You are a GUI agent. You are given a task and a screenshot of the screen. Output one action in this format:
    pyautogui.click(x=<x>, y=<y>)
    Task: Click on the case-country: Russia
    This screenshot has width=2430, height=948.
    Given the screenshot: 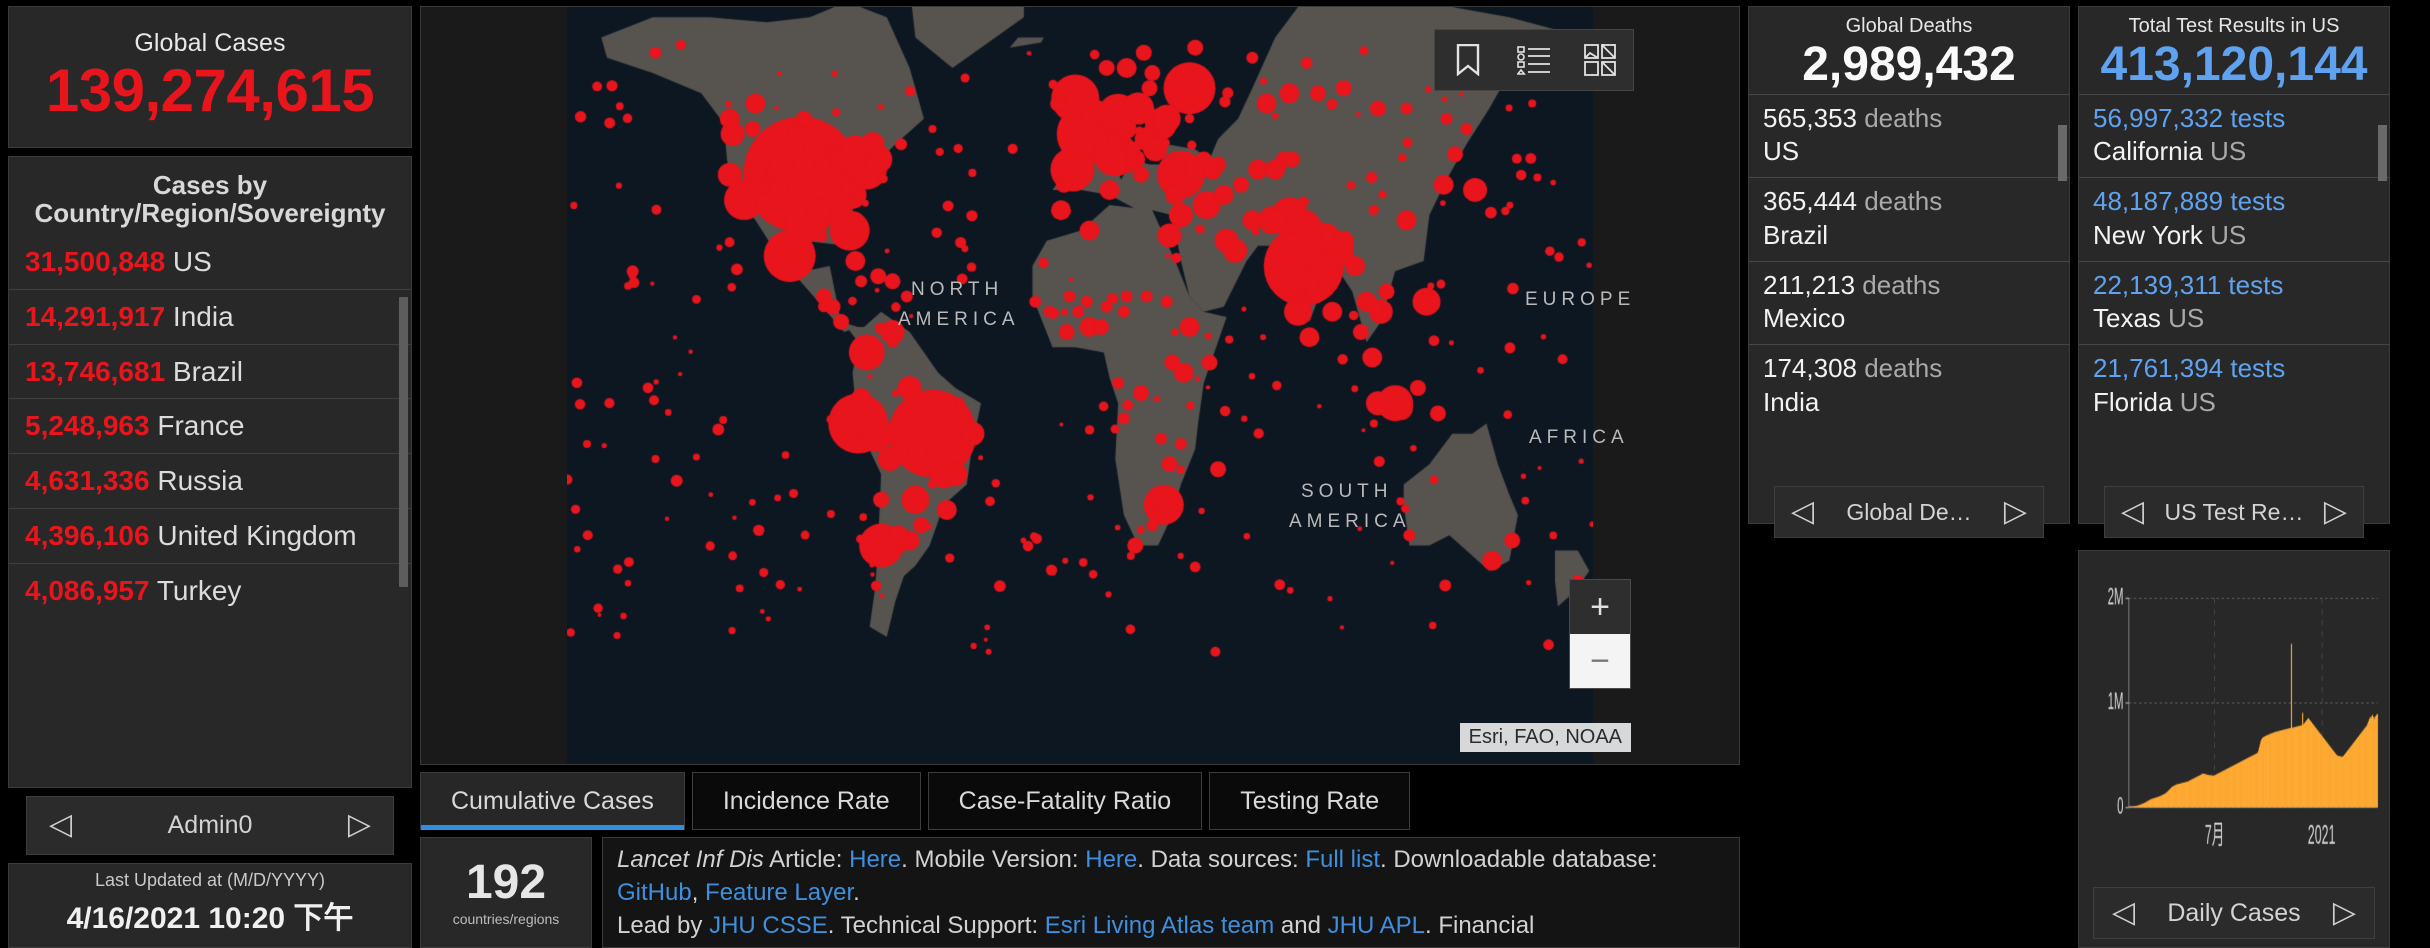 What is the action you would take?
    pyautogui.click(x=196, y=481)
    